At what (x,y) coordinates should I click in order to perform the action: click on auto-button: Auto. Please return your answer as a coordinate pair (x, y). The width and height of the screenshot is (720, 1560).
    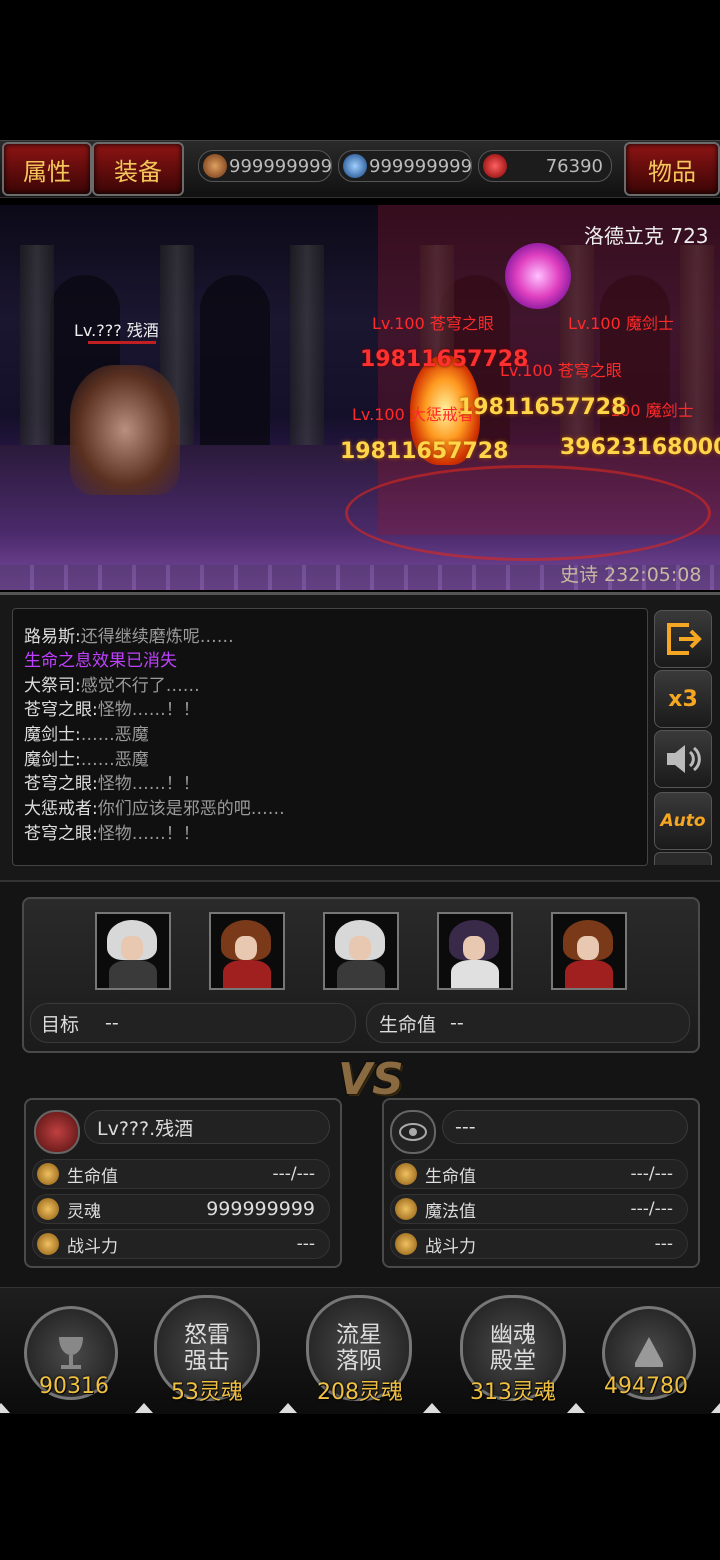
    Looking at the image, I should click on (683, 821).